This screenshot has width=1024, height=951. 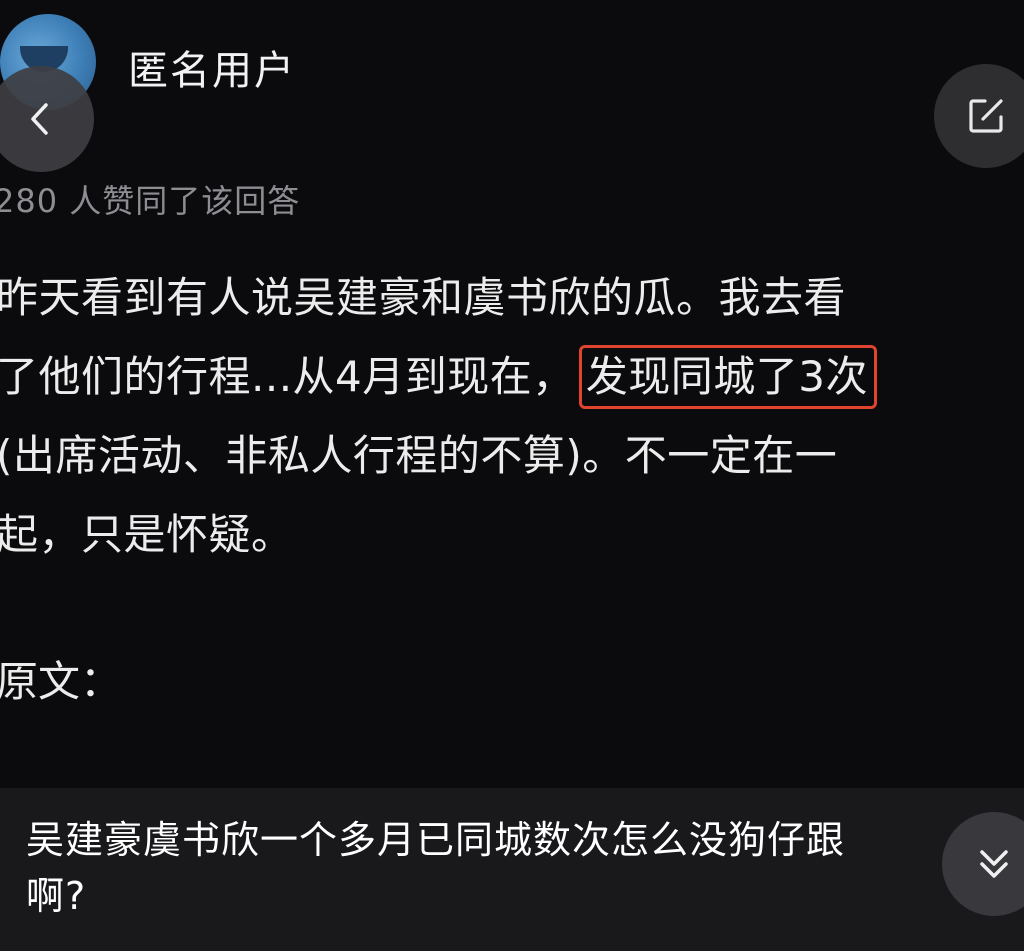 I want to click on edit-button, so click(x=979, y=116).